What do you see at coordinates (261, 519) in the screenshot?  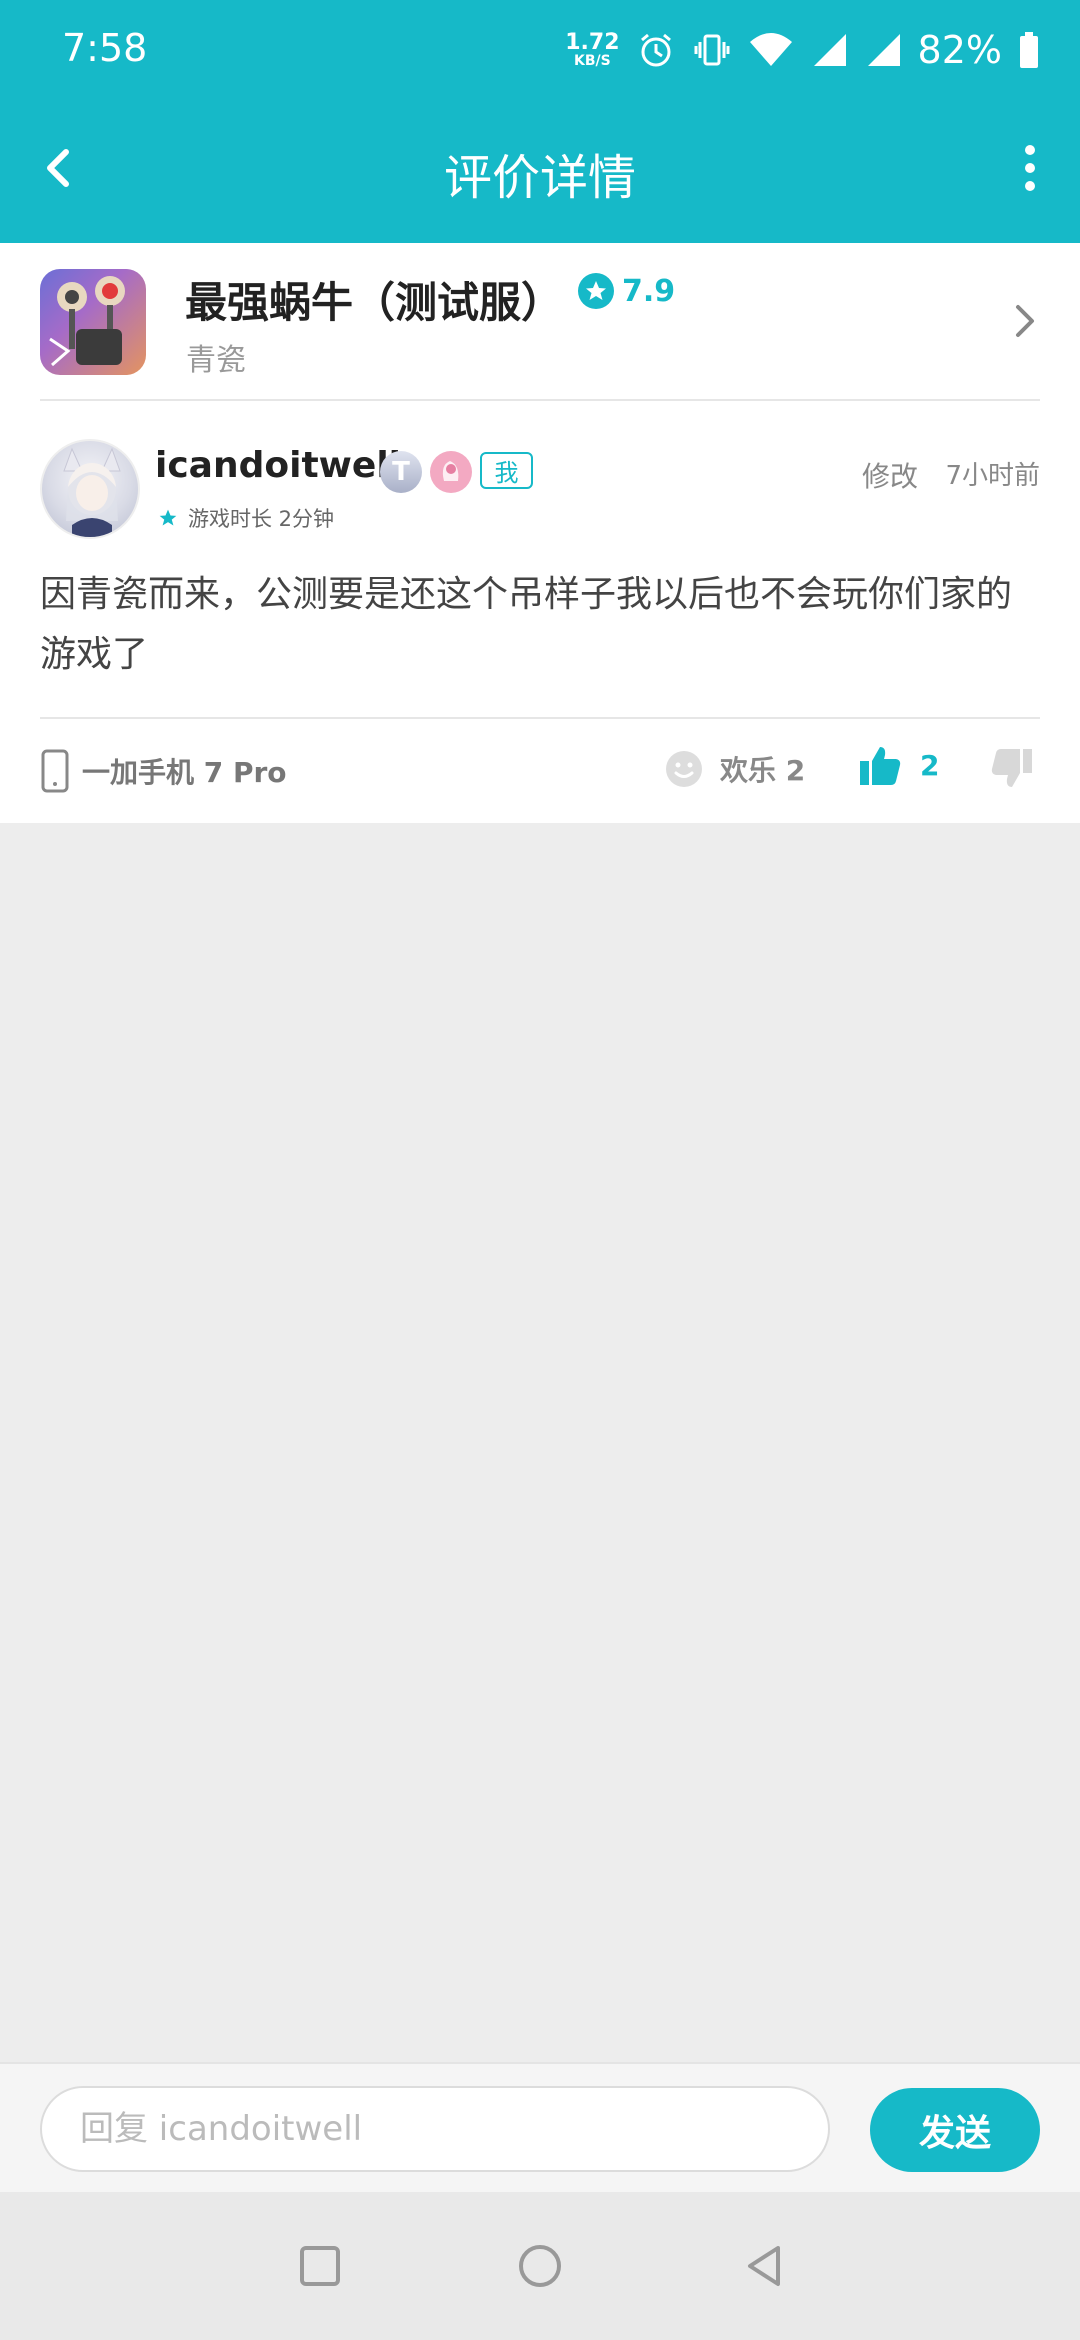 I see `playtime-text: 游戏时长 2分钟` at bounding box center [261, 519].